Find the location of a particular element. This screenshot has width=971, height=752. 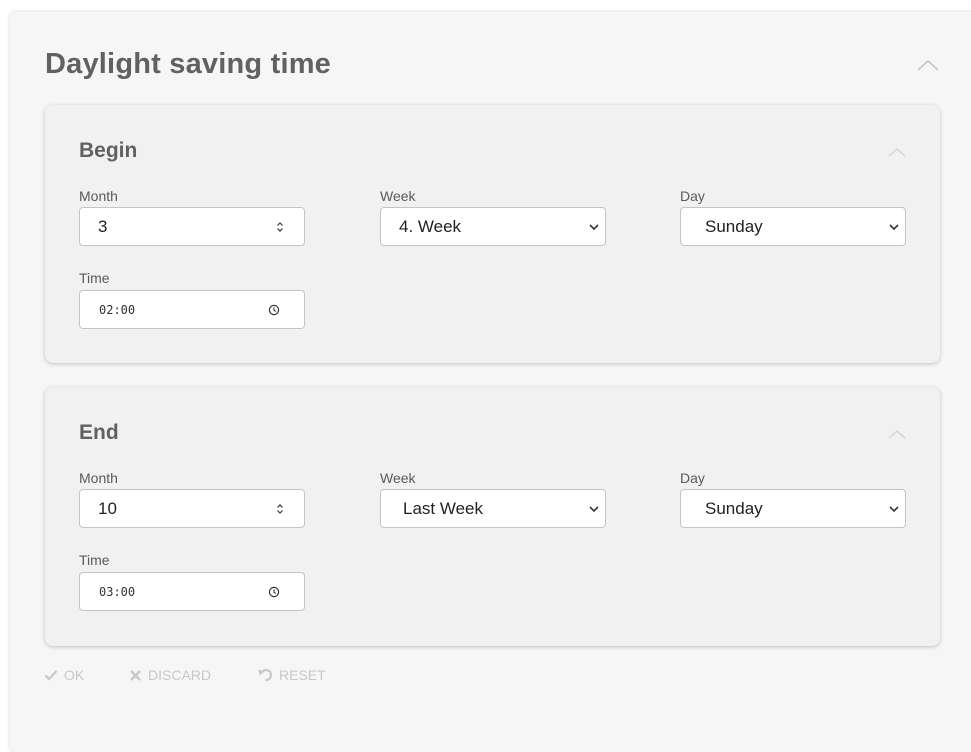

end-day-label: Day is located at coordinates (692, 478).